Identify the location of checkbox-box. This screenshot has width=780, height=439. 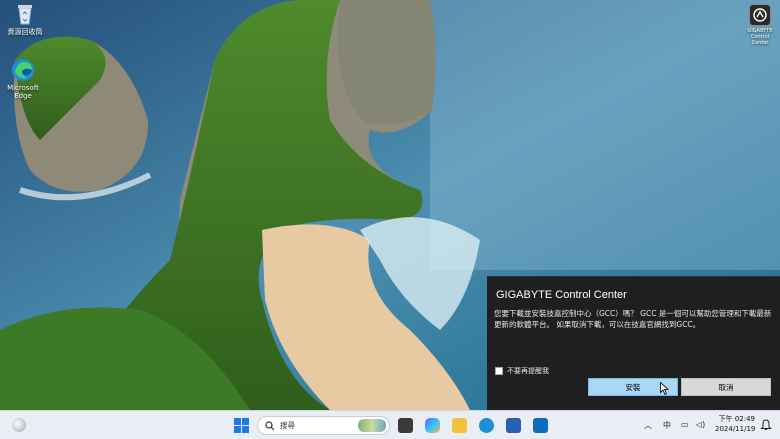
(499, 371).